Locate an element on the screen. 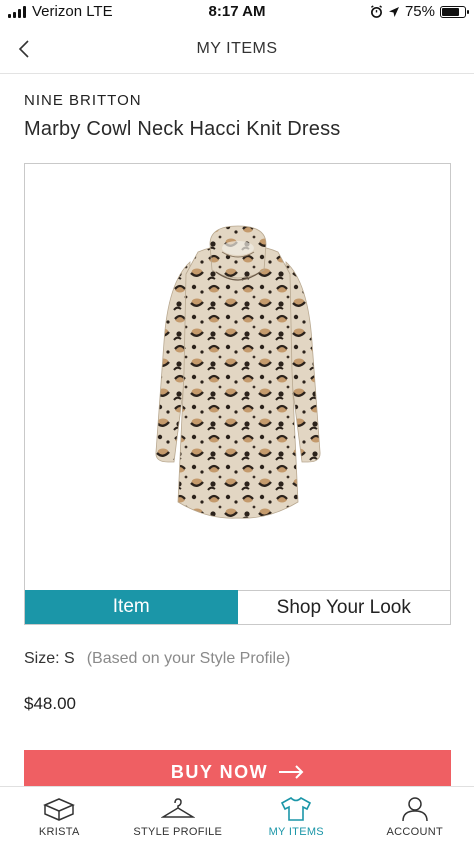 The width and height of the screenshot is (474, 842). status-bar: Verizon LTE 8:17 AM 75% is located at coordinates (237, 12).